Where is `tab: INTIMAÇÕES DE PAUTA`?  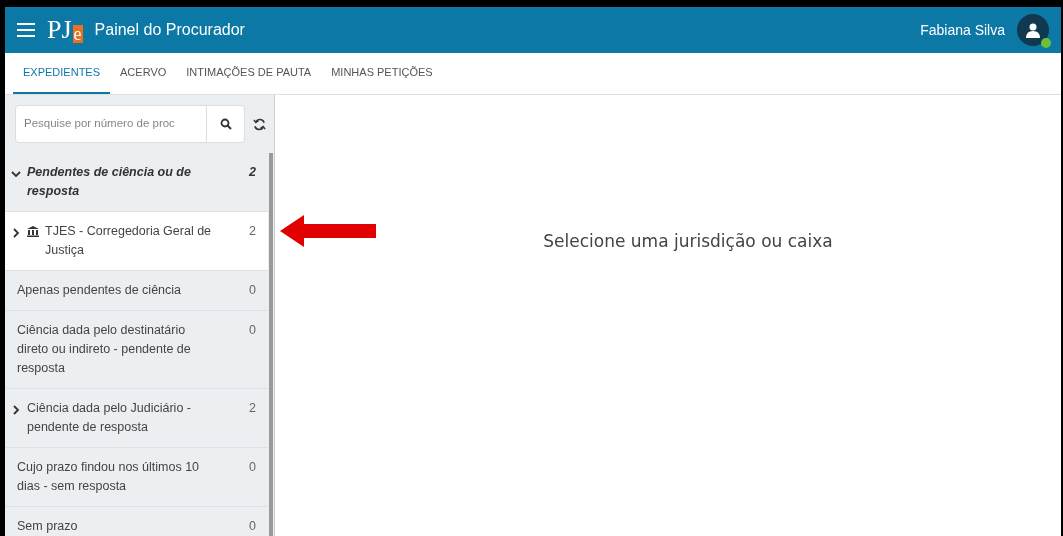
tab: INTIMAÇÕES DE PAUTA is located at coordinates (249, 73).